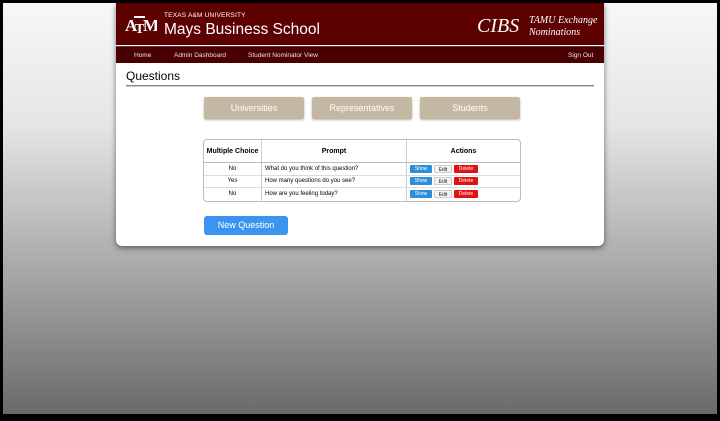  Describe the element at coordinates (334, 169) in the screenshot. I see `cell-prompt: What do you think of this question?` at that location.